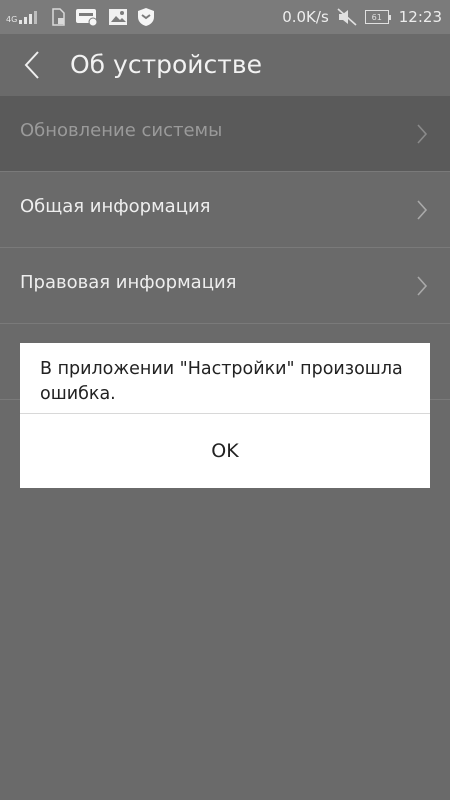  What do you see at coordinates (59, 17) in the screenshot?
I see `sim-lock-icon` at bounding box center [59, 17].